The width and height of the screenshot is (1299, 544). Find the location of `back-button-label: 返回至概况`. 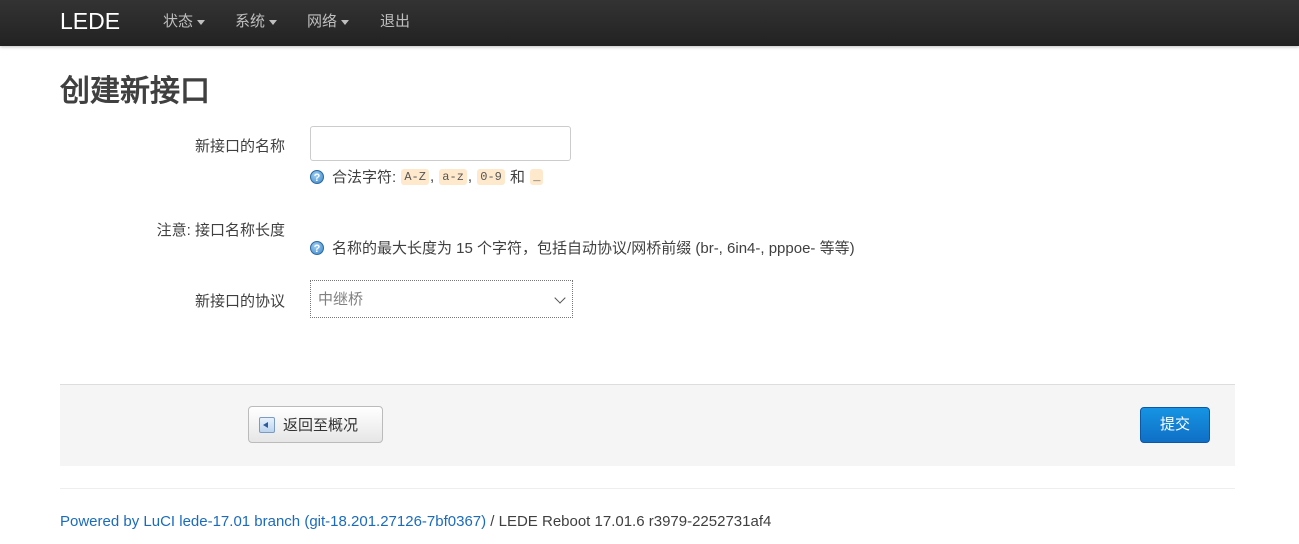

back-button-label: 返回至概况 is located at coordinates (321, 425).